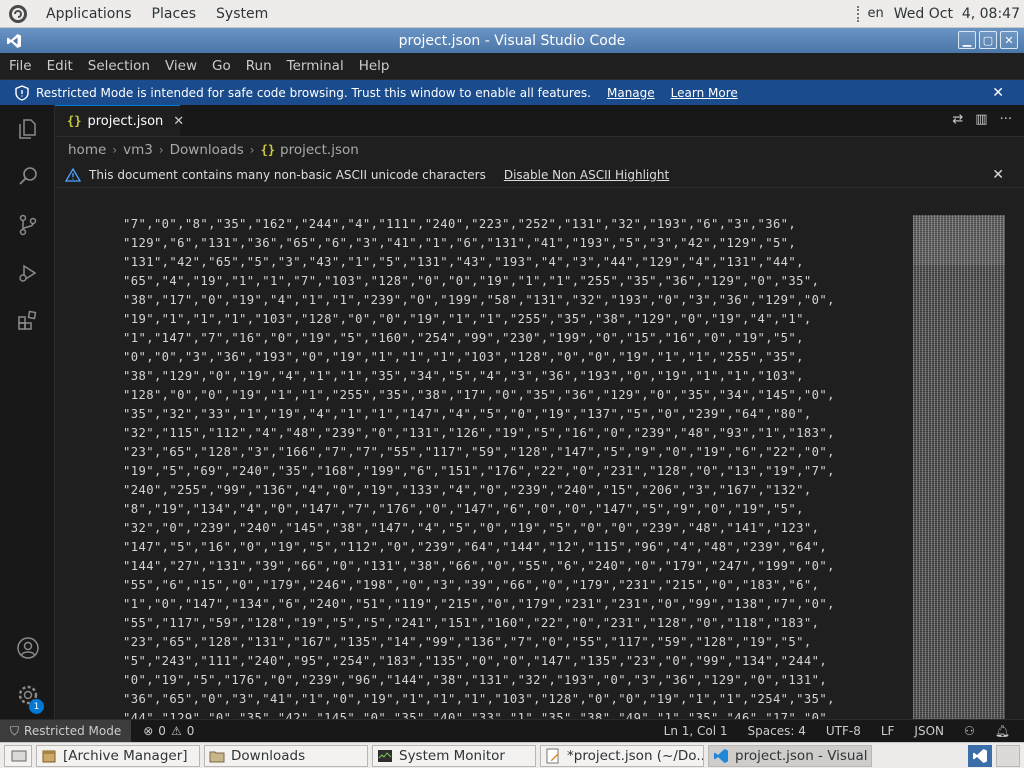 The height and width of the screenshot is (768, 1024). What do you see at coordinates (777, 731) in the screenshot?
I see `indentation: Spaces: 4` at bounding box center [777, 731].